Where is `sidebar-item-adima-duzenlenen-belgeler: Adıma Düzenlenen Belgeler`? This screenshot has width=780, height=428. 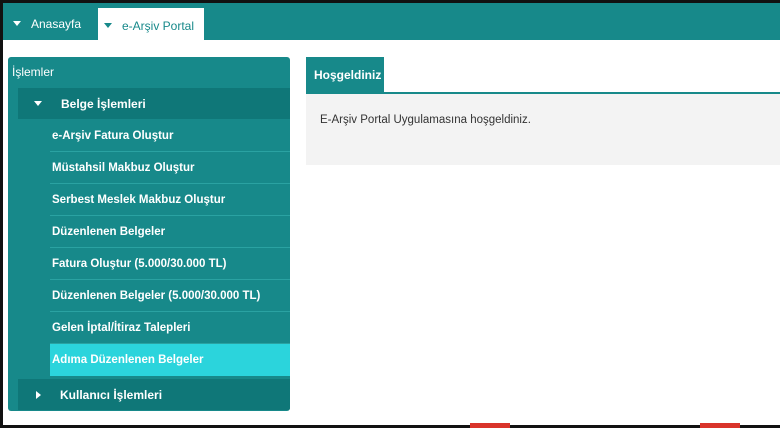
sidebar-item-adima-duzenlenen-belgeler: Adıma Düzenlenen Belgeler is located at coordinates (170, 360).